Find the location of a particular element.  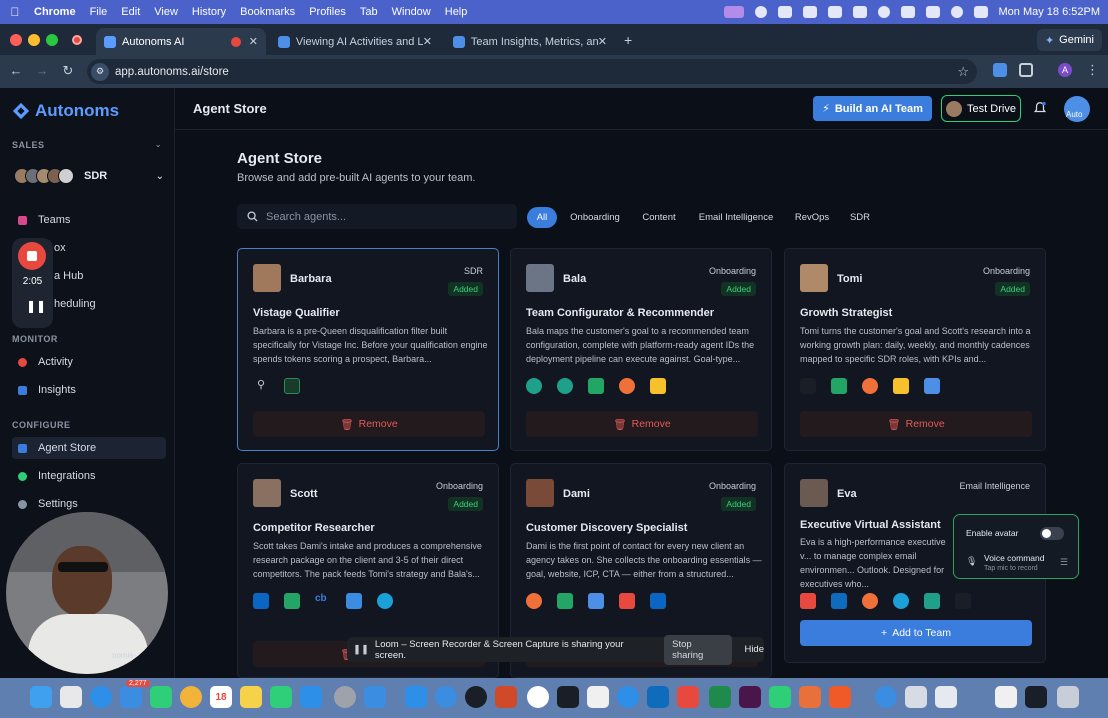

finder-icon is located at coordinates (41, 697).